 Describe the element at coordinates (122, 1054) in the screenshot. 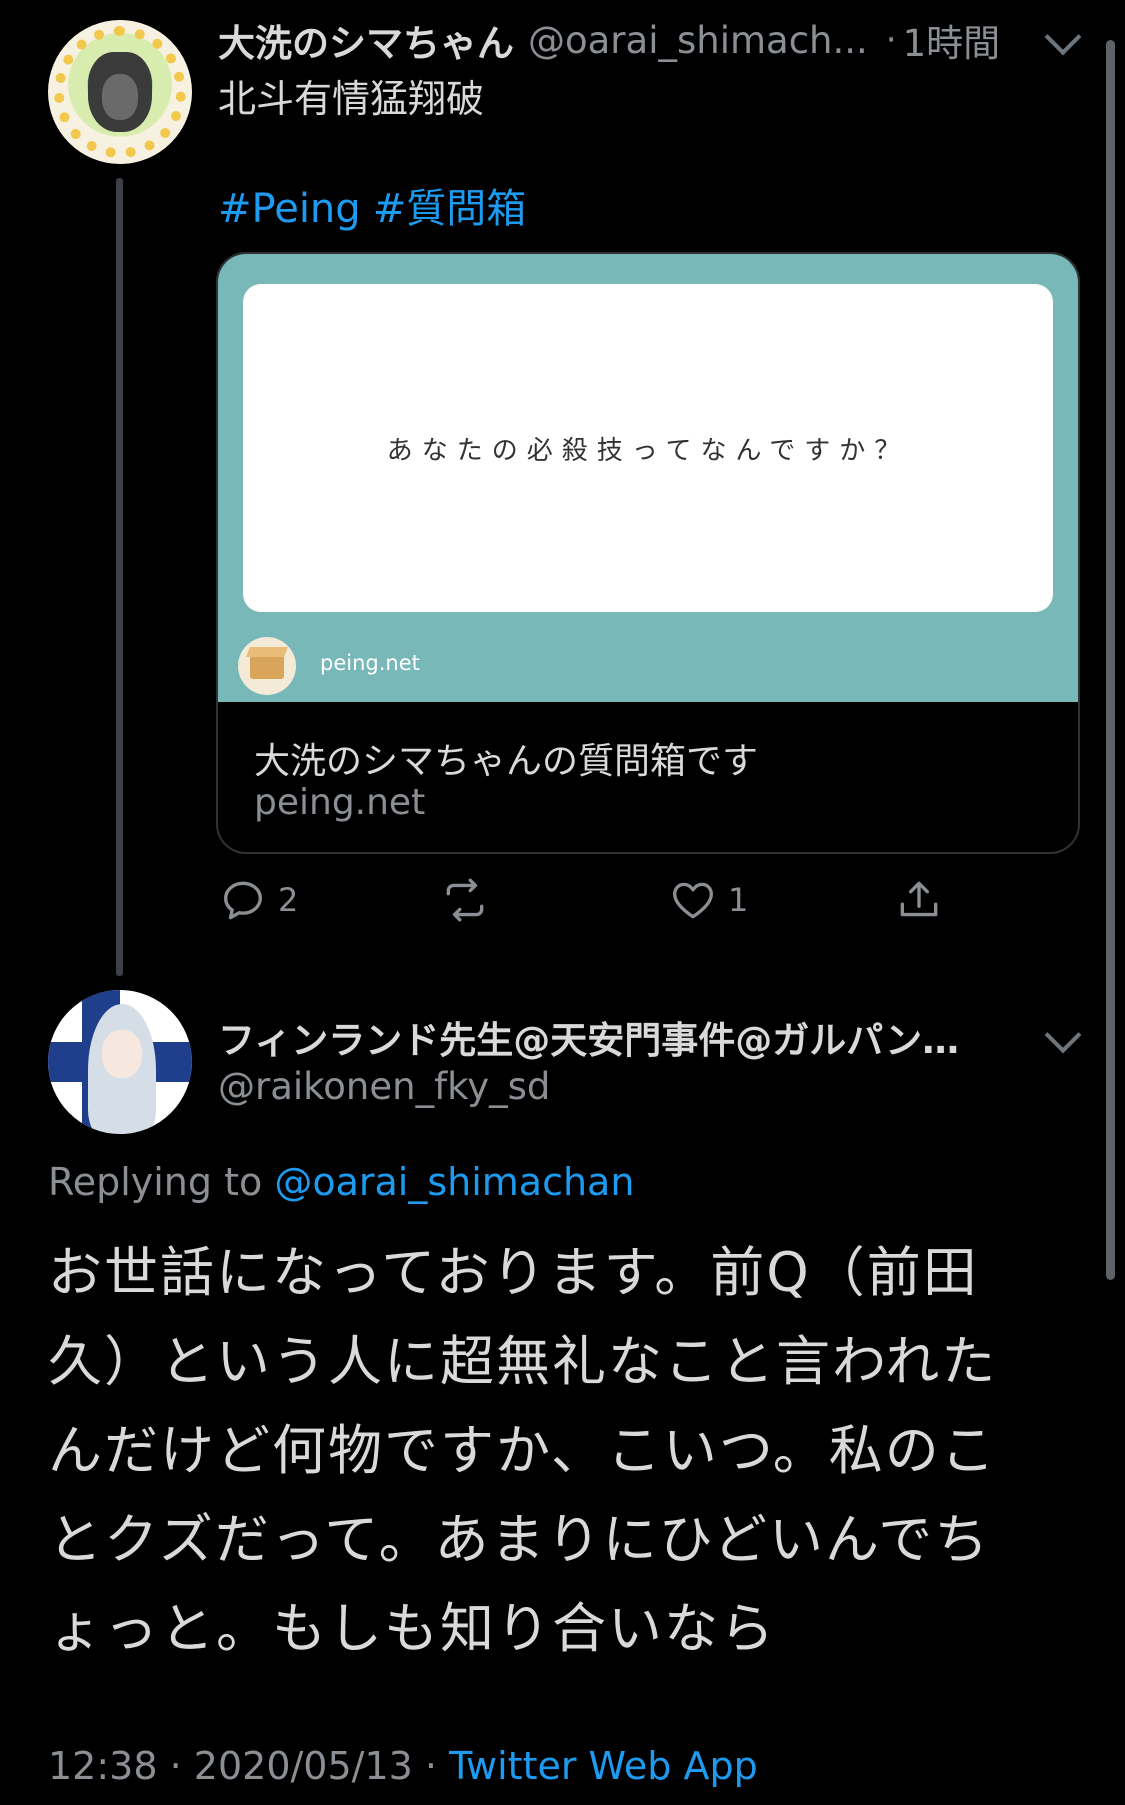

I see `avatar-character-face` at that location.